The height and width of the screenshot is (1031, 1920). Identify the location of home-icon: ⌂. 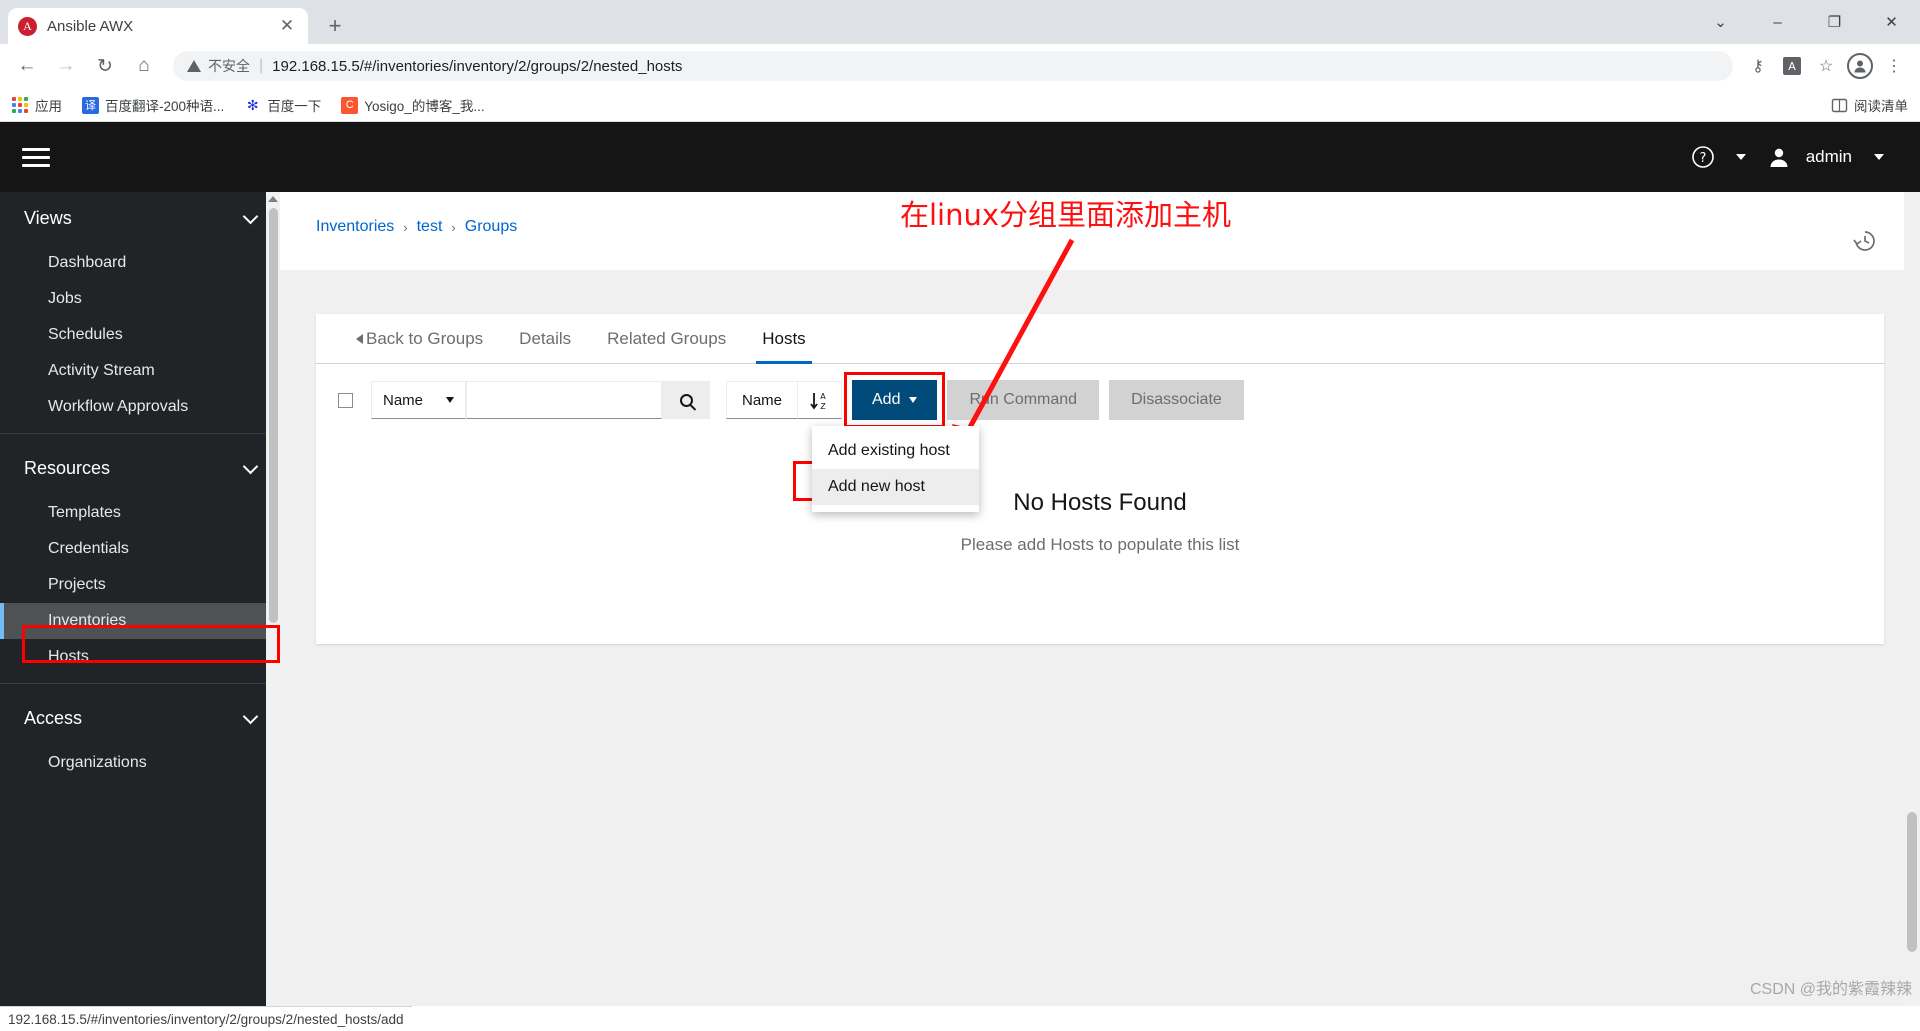
(144, 66).